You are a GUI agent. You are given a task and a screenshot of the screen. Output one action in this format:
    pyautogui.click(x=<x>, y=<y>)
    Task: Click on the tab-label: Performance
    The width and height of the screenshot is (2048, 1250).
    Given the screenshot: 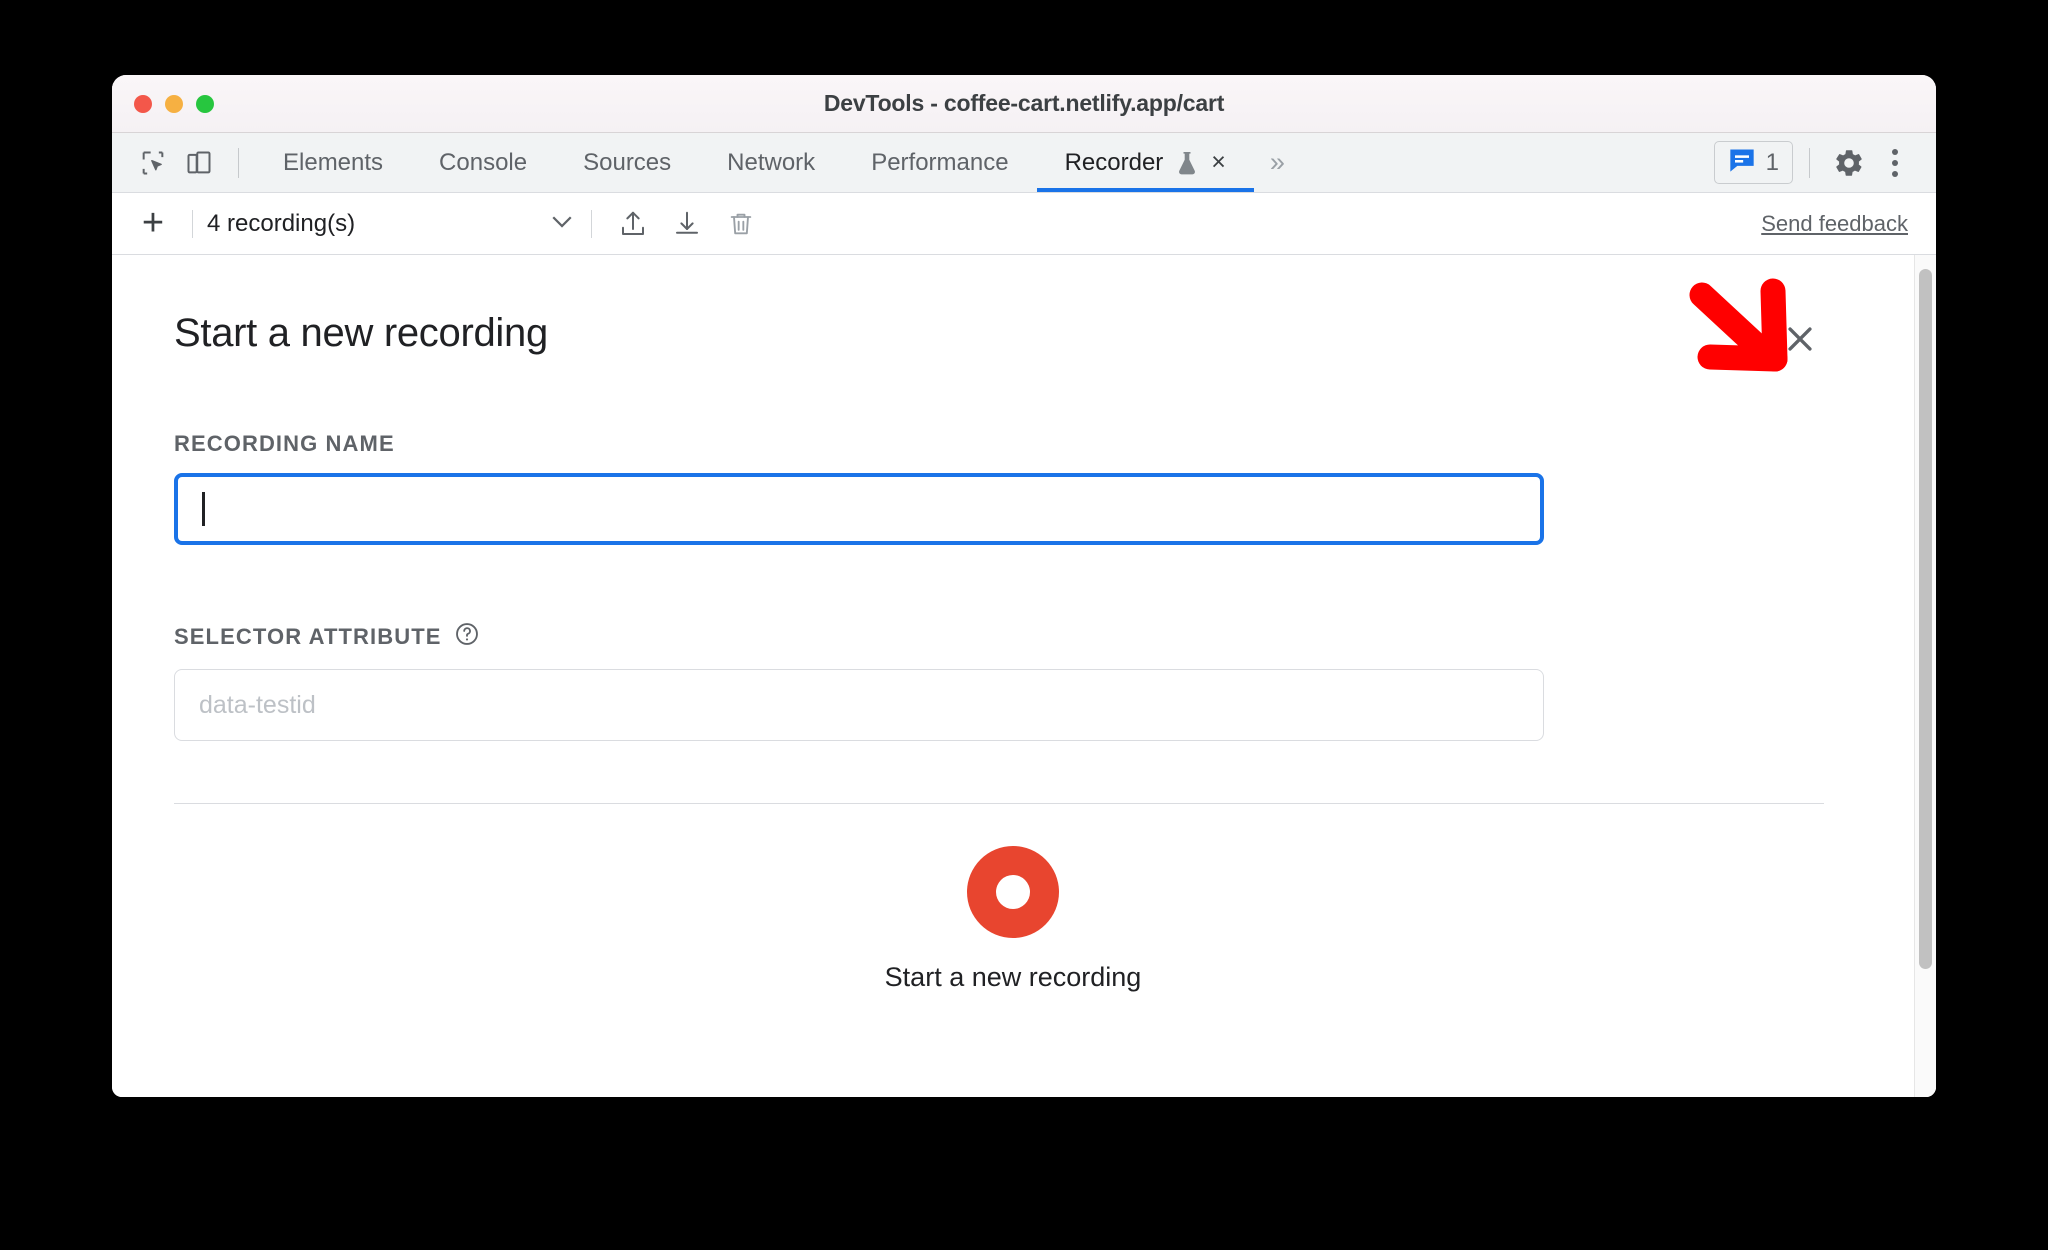 What is the action you would take?
    pyautogui.click(x=940, y=162)
    